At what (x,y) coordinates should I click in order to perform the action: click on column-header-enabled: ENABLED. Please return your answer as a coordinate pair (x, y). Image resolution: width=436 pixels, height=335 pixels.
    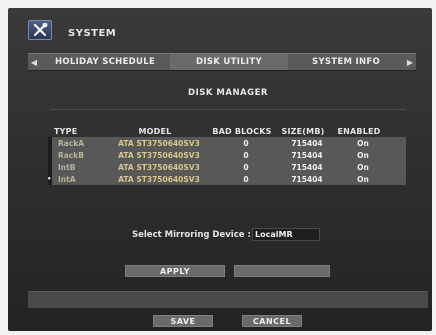
    Looking at the image, I should click on (359, 131).